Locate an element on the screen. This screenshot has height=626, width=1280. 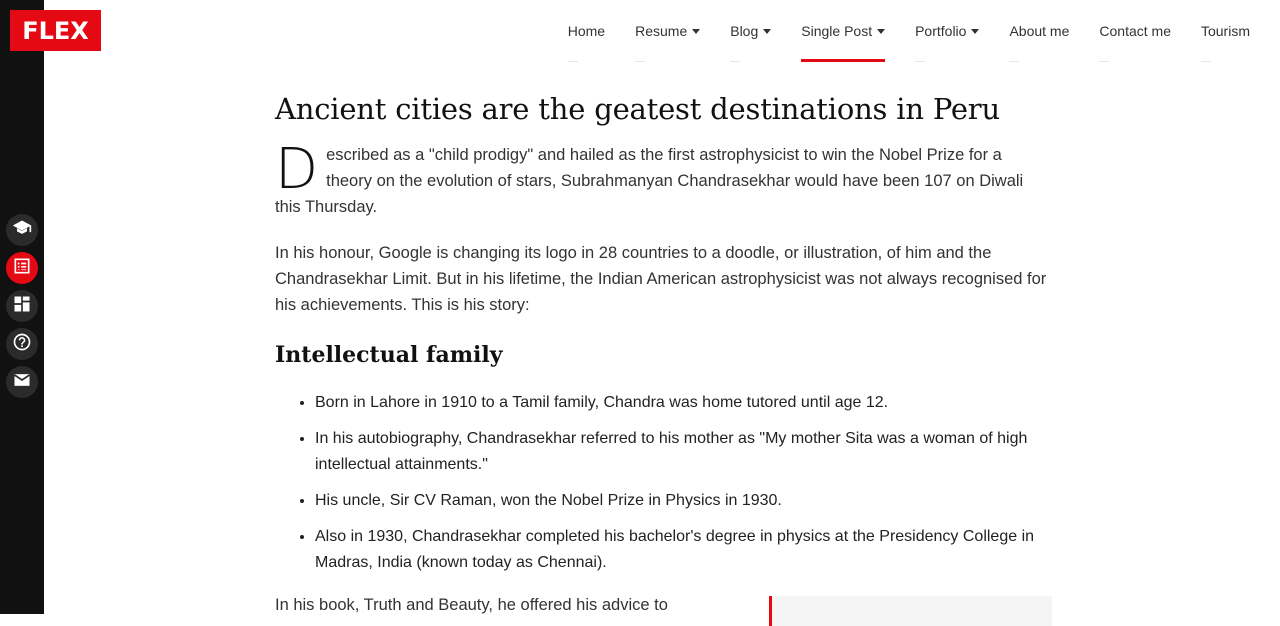
graduation-cap-icon is located at coordinates (22, 230).